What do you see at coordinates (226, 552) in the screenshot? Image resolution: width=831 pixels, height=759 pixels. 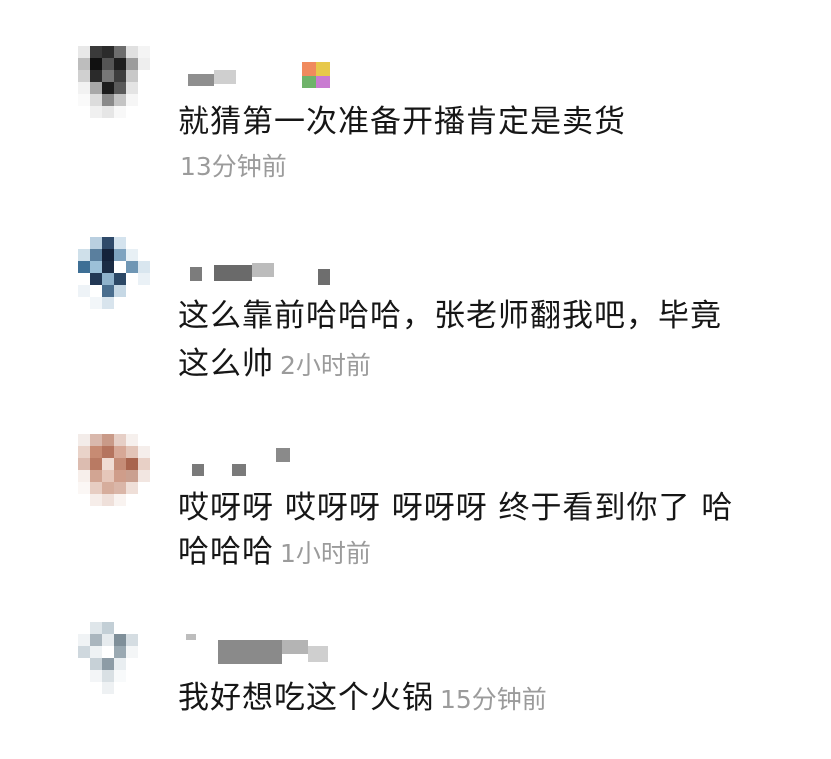 I see `comment-text-continued: 哈哈哈` at bounding box center [226, 552].